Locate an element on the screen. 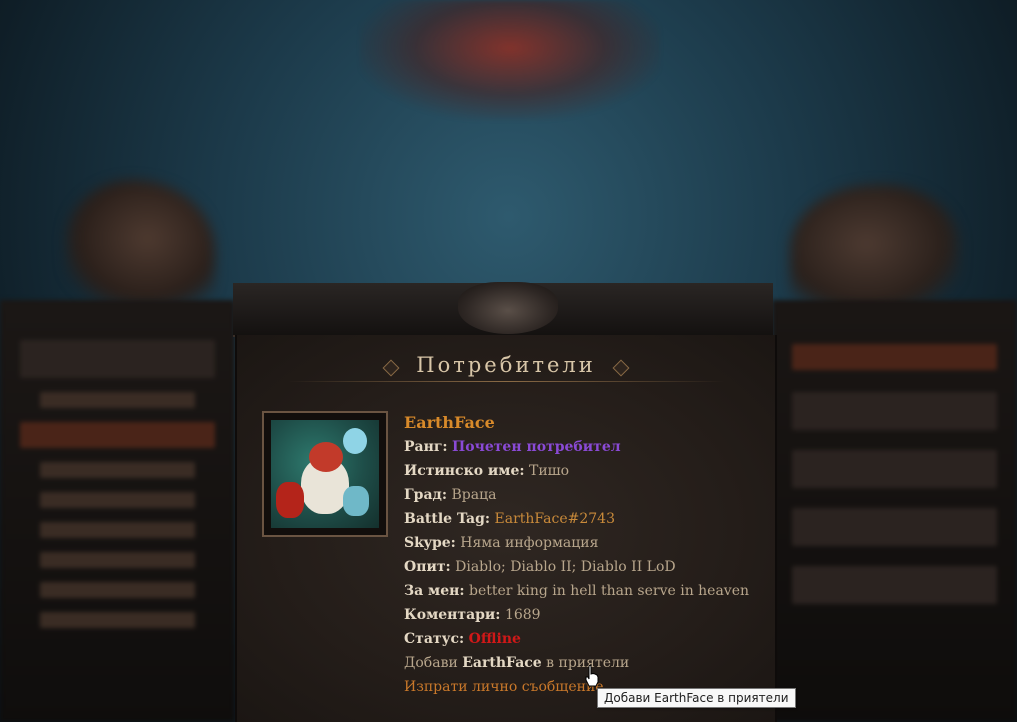 This screenshot has height=722, width=1017. skull-ornament-icon is located at coordinates (508, 308).